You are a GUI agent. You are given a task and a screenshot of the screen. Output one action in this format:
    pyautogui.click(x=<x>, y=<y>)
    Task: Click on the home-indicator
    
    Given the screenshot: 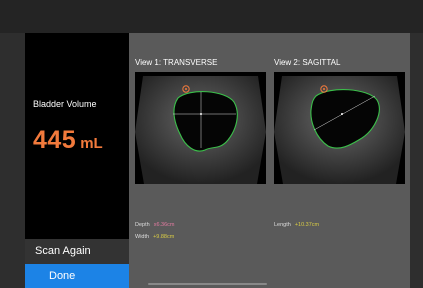 What is the action you would take?
    pyautogui.click(x=207, y=284)
    